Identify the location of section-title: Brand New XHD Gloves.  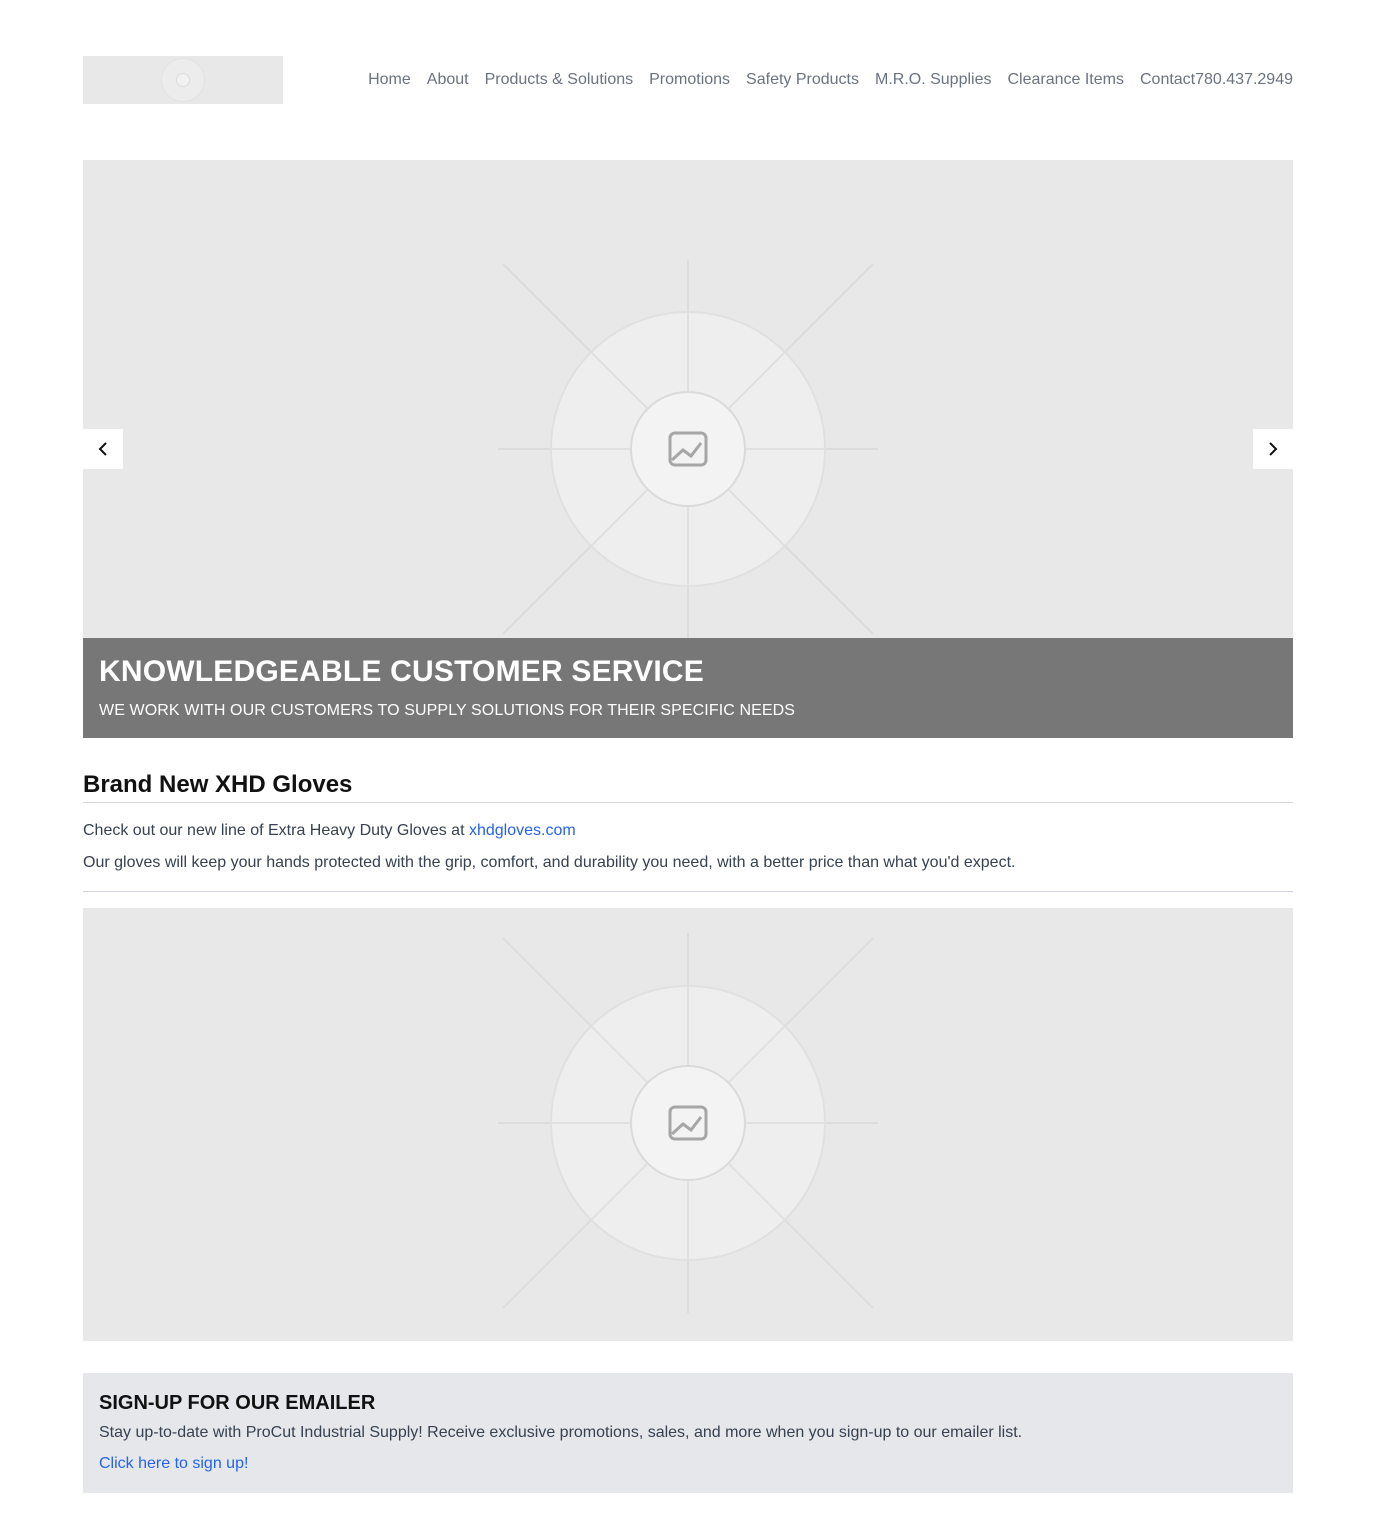
(688, 786).